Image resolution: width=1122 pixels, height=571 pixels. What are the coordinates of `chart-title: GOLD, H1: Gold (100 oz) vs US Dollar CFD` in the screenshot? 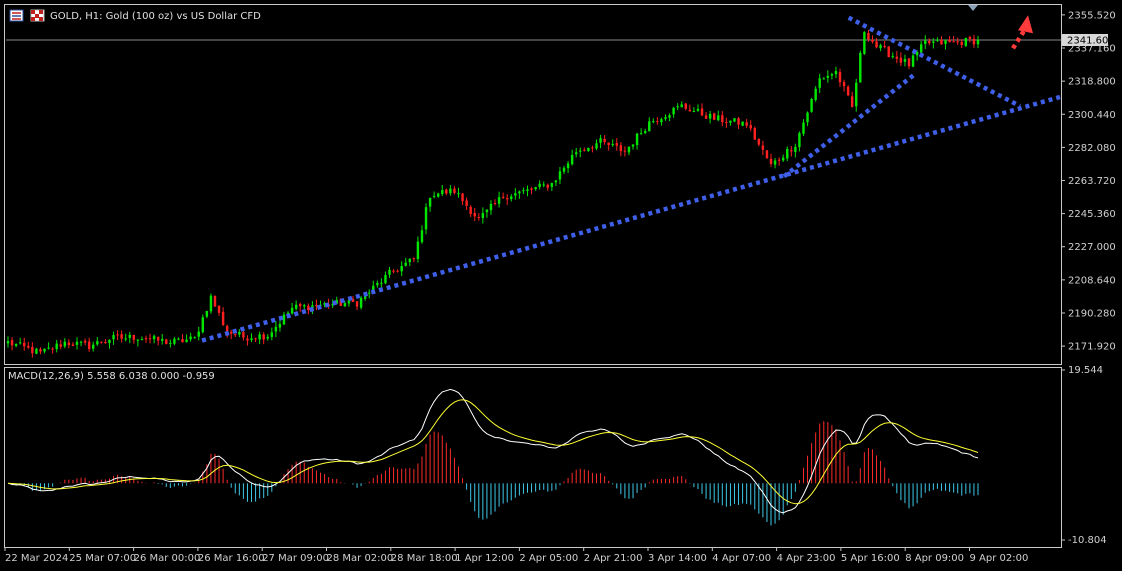 It's located at (155, 16).